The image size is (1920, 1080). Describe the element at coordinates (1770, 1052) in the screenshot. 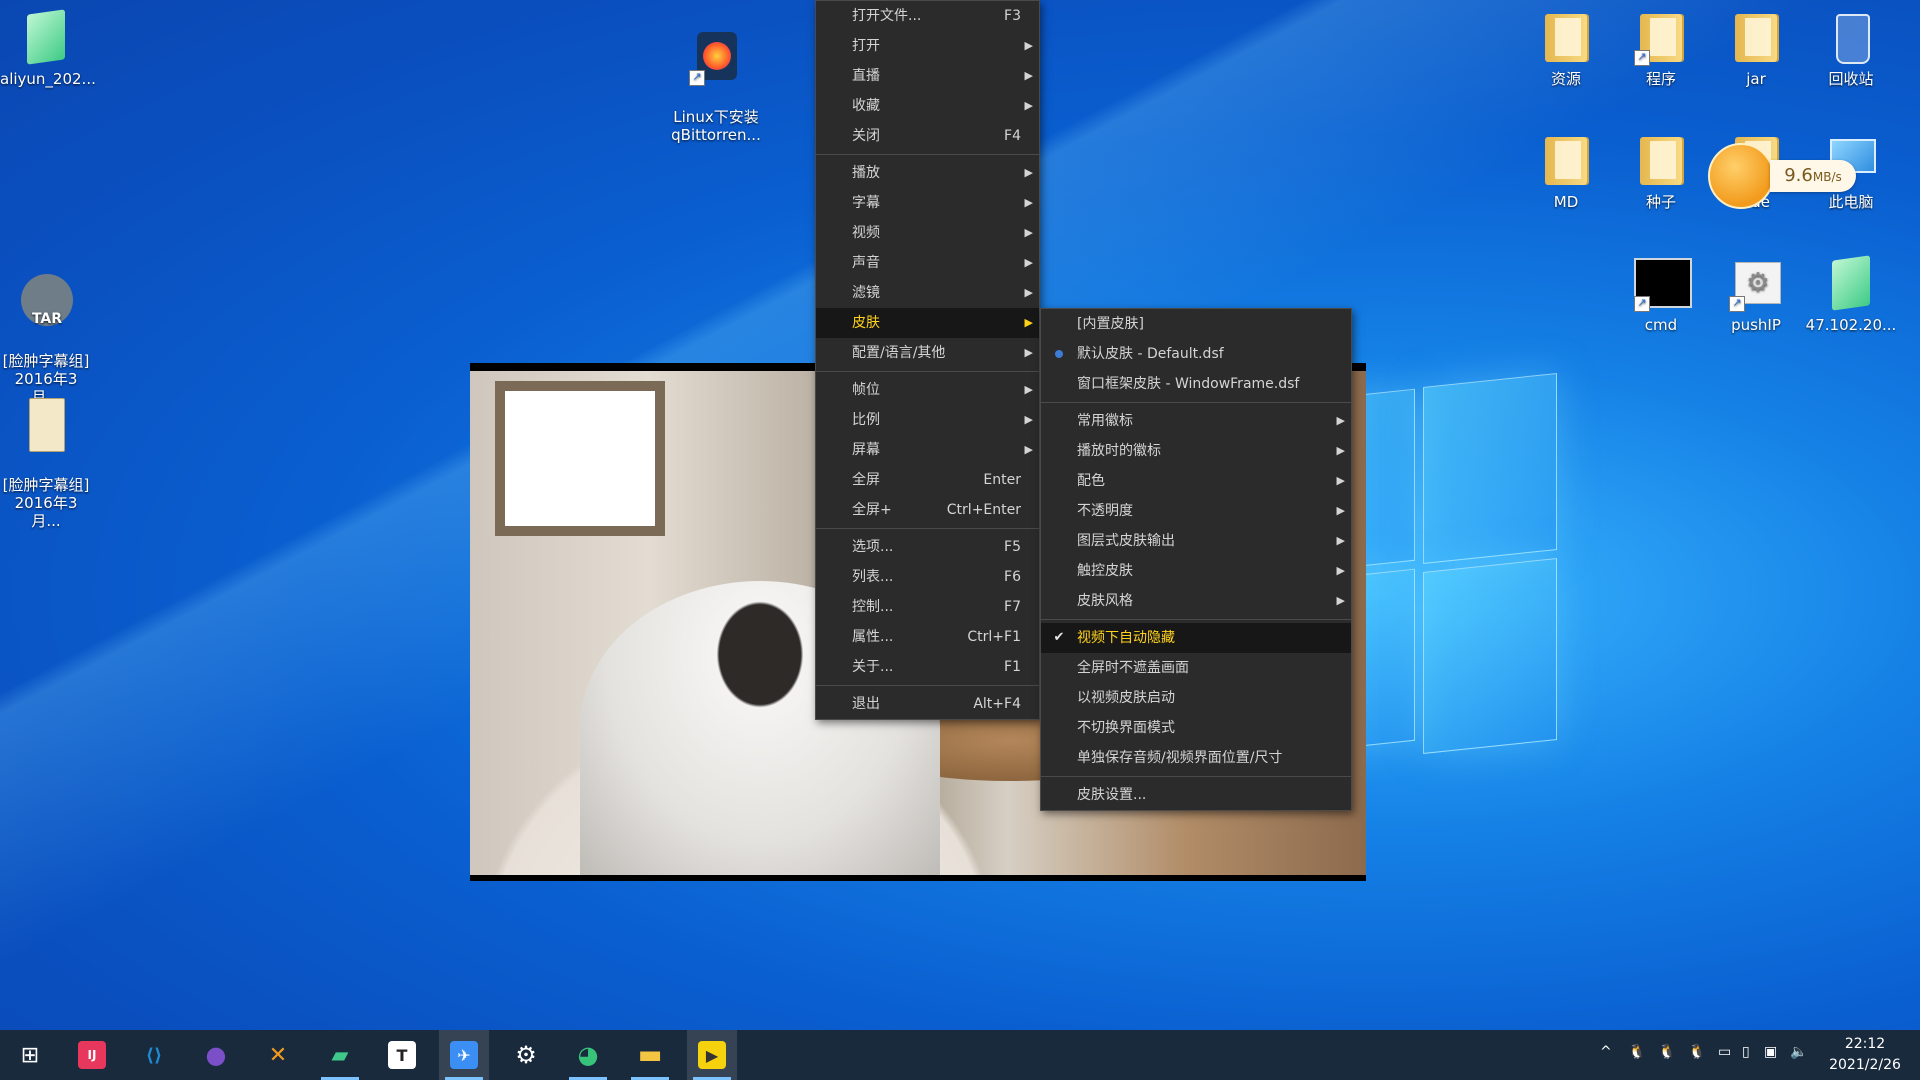

I see `network-icon: ▣` at that location.